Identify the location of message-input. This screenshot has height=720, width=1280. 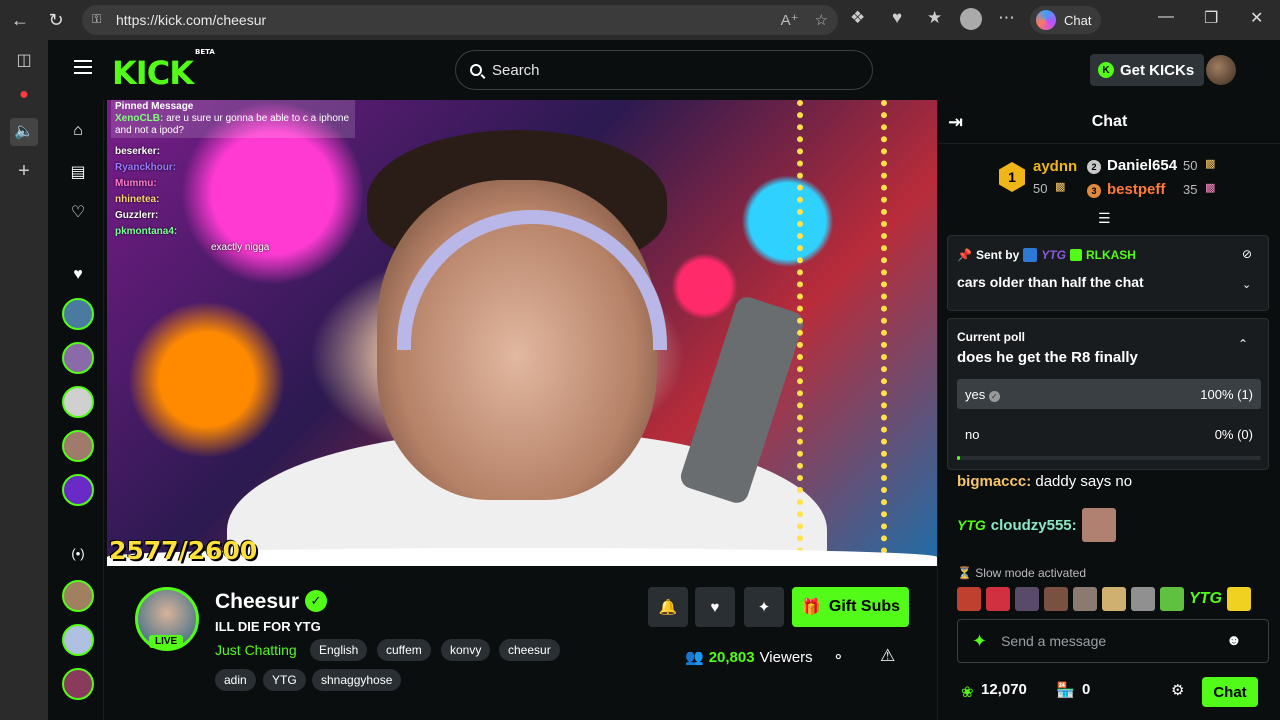
(1101, 641).